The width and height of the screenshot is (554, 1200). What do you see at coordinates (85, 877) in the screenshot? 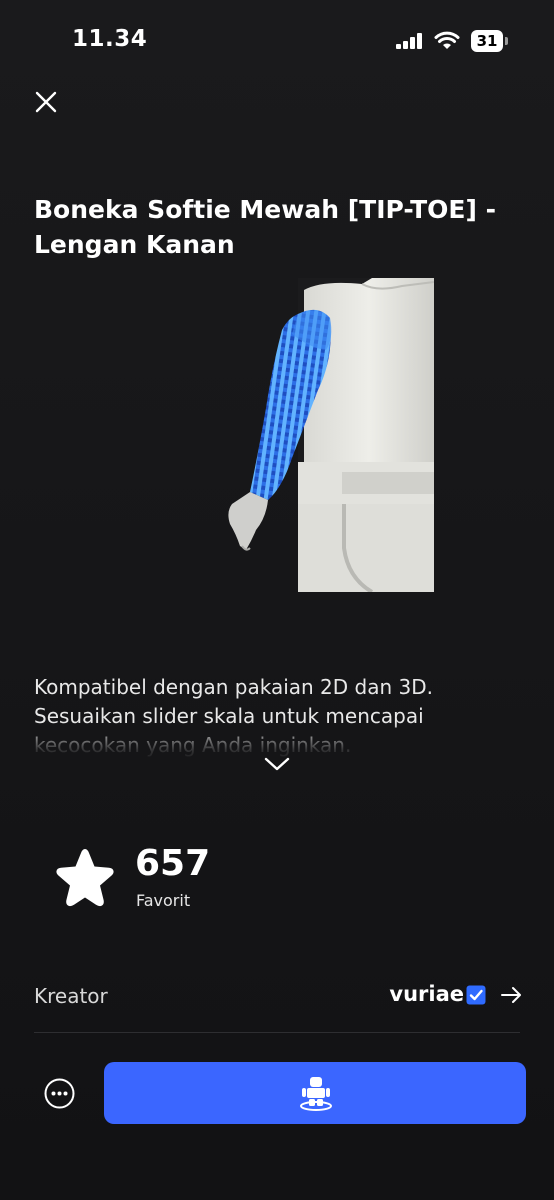
I see `star-icon` at bounding box center [85, 877].